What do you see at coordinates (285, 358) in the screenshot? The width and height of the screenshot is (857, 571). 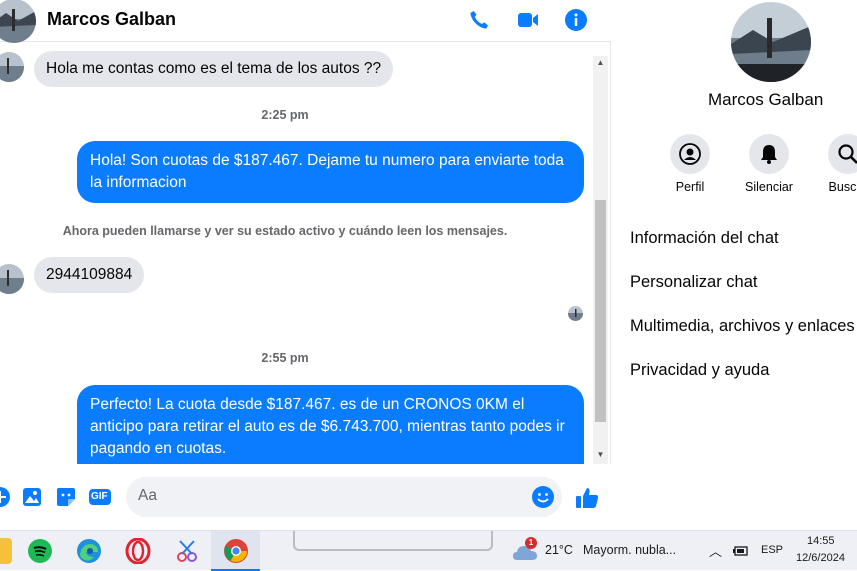 I see `timestamp: 2:55 pm` at bounding box center [285, 358].